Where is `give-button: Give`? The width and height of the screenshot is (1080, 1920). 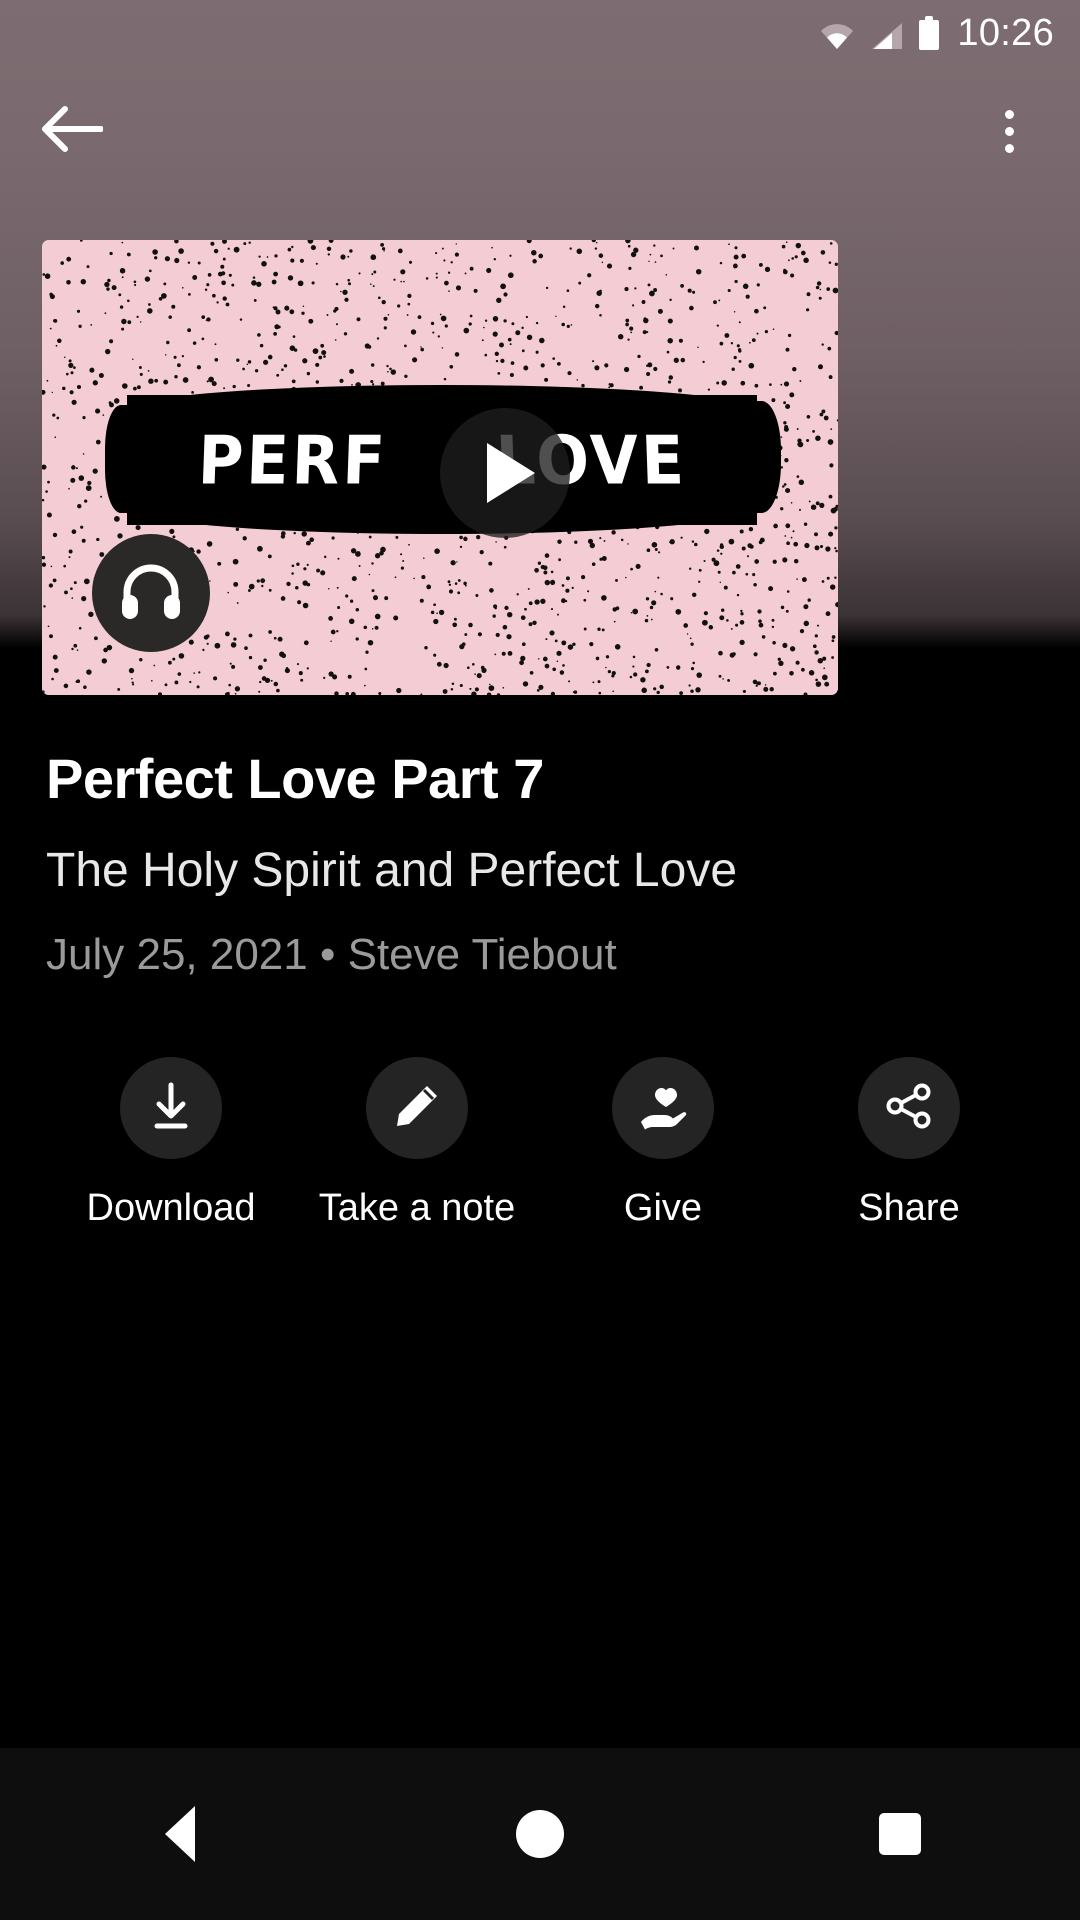
give-button: Give is located at coordinates (663, 1143).